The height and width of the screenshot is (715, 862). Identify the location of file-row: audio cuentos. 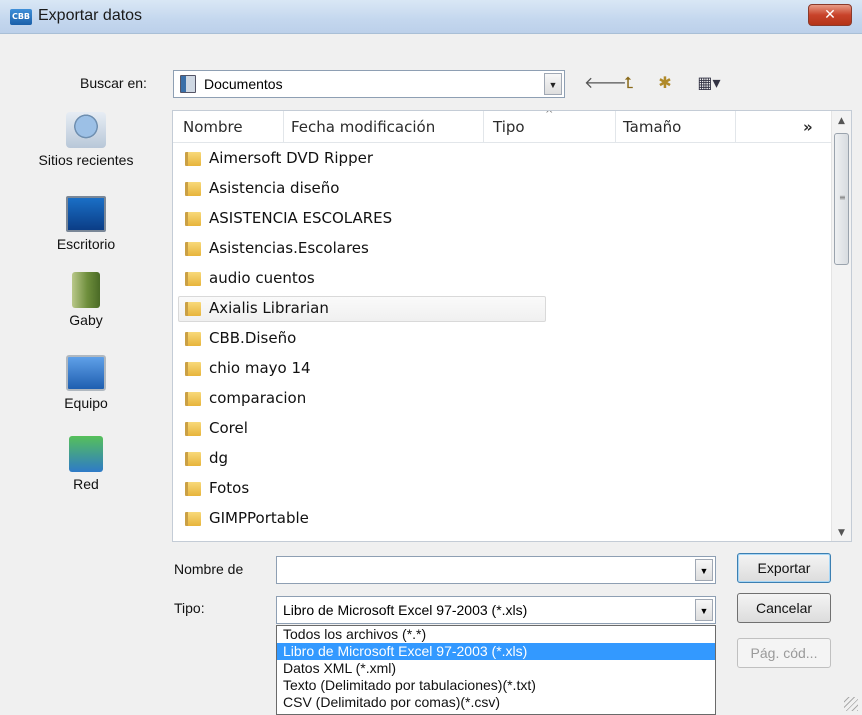
(503, 279).